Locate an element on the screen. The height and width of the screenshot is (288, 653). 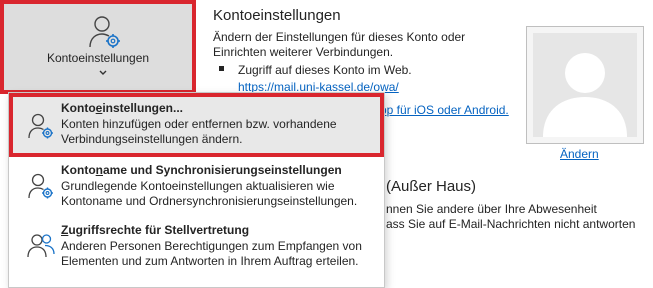
title-part: ugriffsrechte für Stellvertretung is located at coordinates (159, 230).